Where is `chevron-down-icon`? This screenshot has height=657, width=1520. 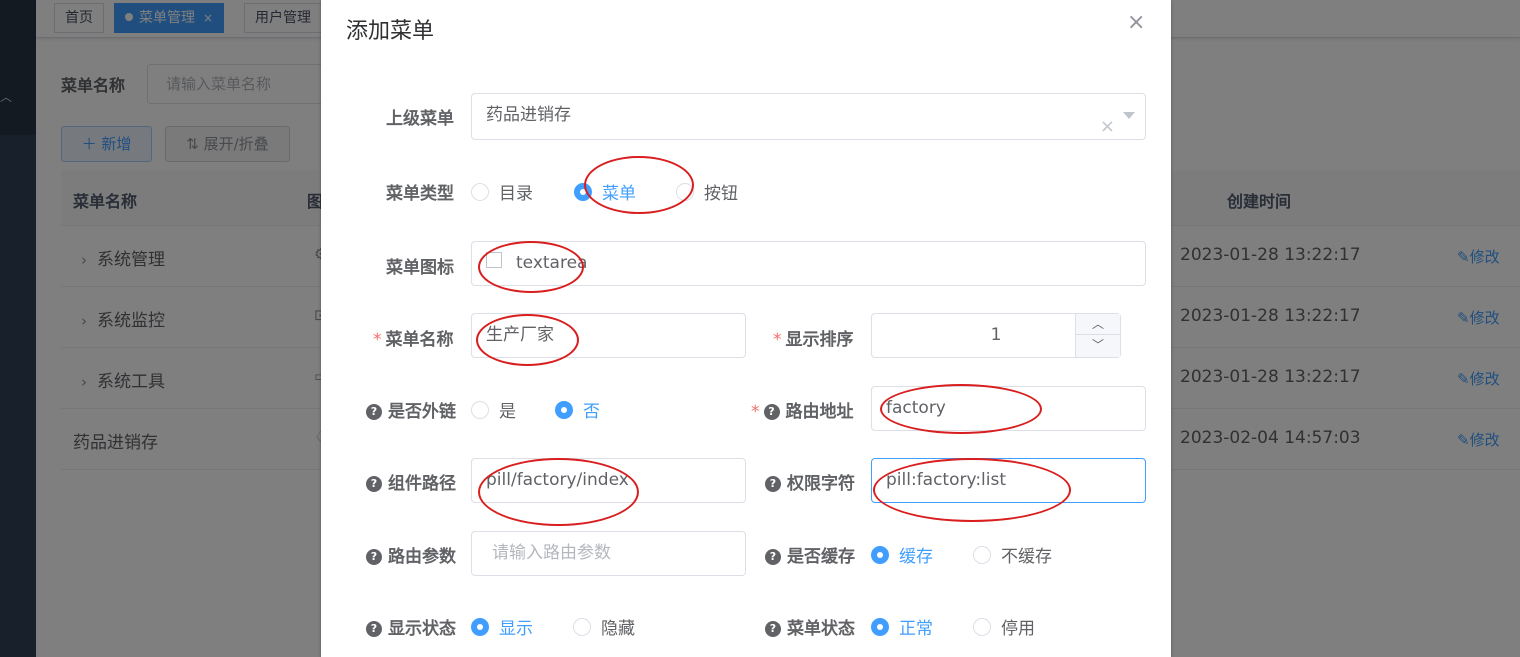
chevron-down-icon is located at coordinates (1129, 115).